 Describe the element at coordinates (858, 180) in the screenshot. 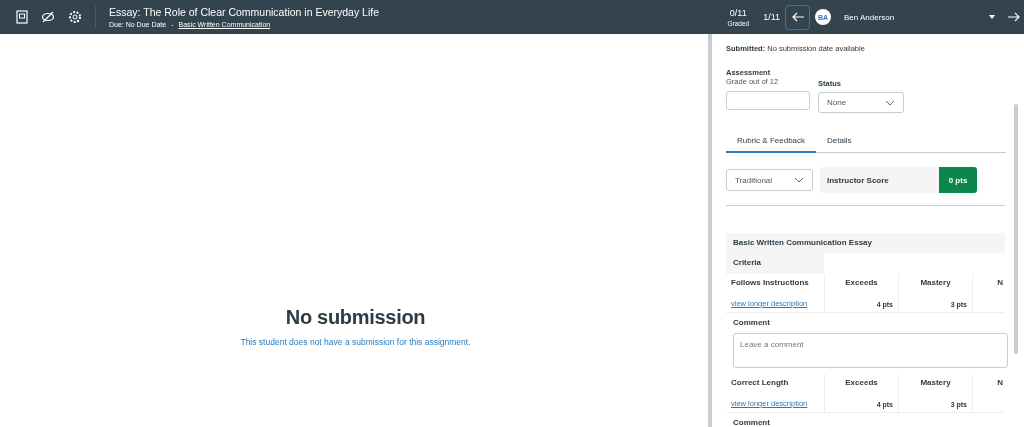

I see `instructor-score-label: Instructor Score` at that location.